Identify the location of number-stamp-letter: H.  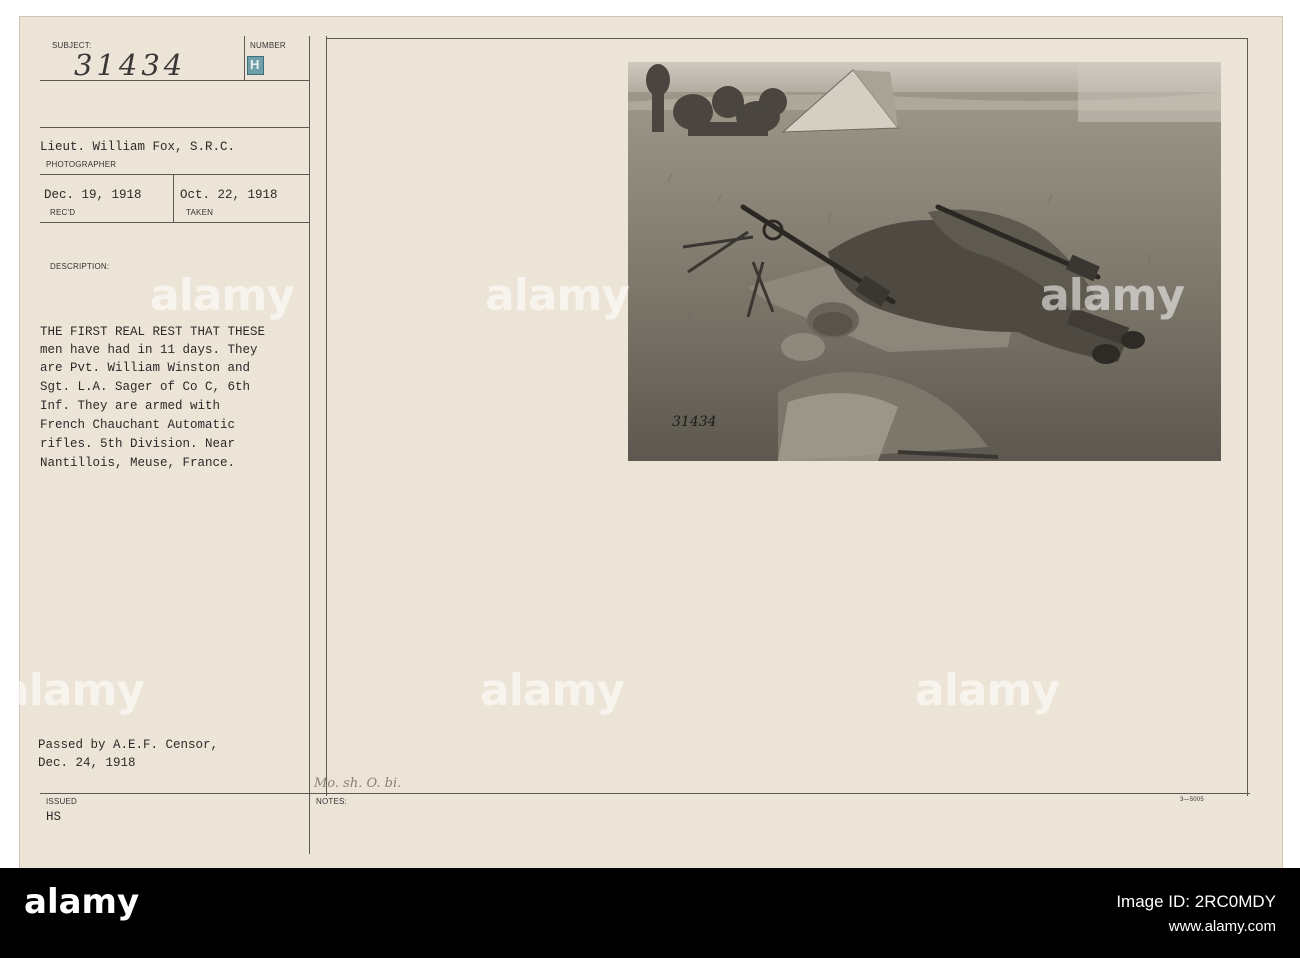
(255, 64).